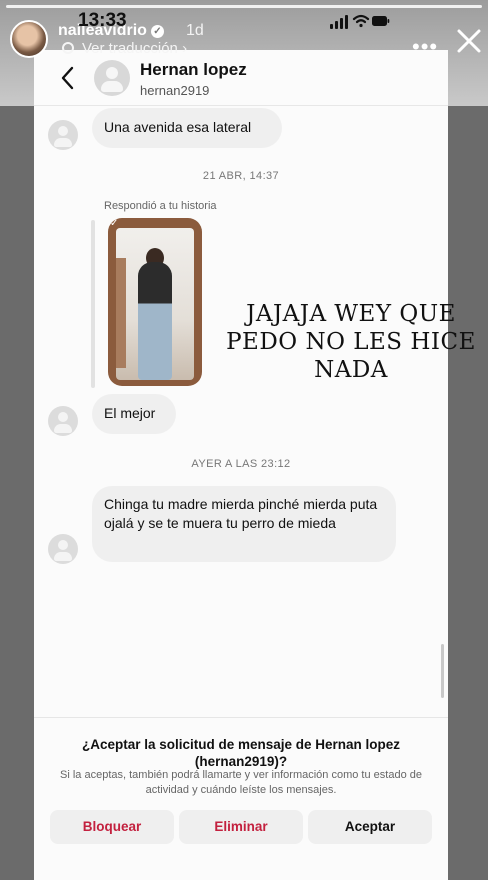 The width and height of the screenshot is (488, 880). I want to click on contact-handle: hernan2919, so click(175, 90).